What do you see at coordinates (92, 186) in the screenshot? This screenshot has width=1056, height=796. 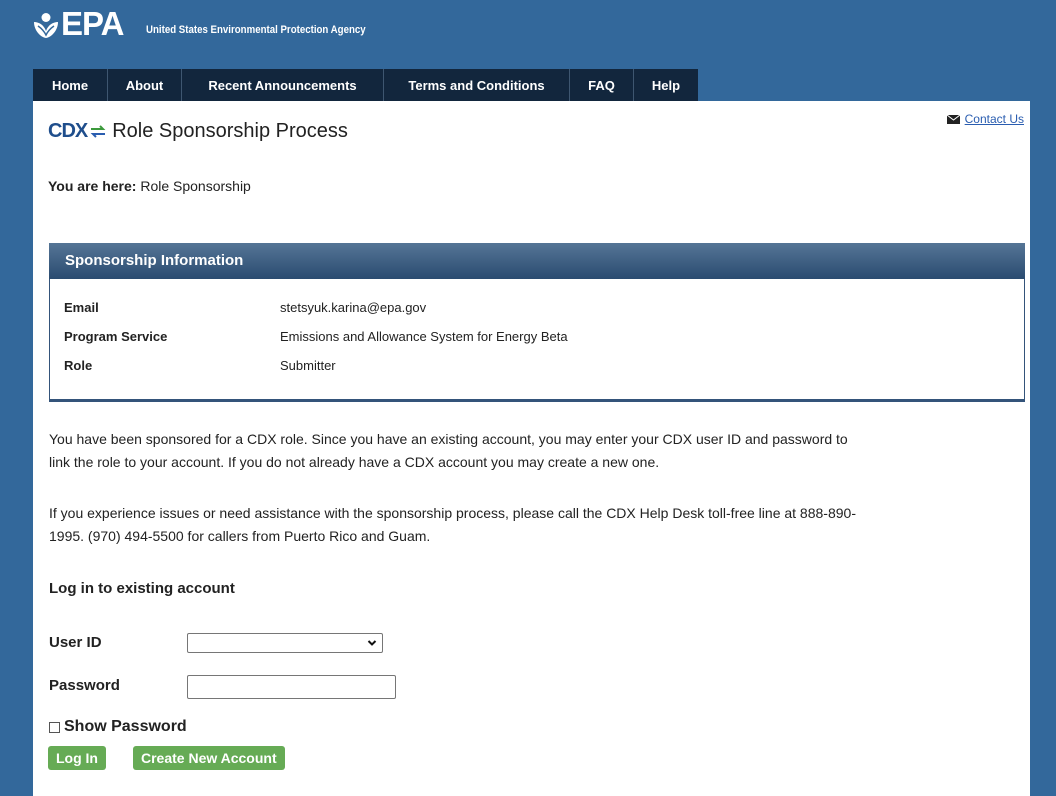 I see `breadcrumb-label: You are here:` at bounding box center [92, 186].